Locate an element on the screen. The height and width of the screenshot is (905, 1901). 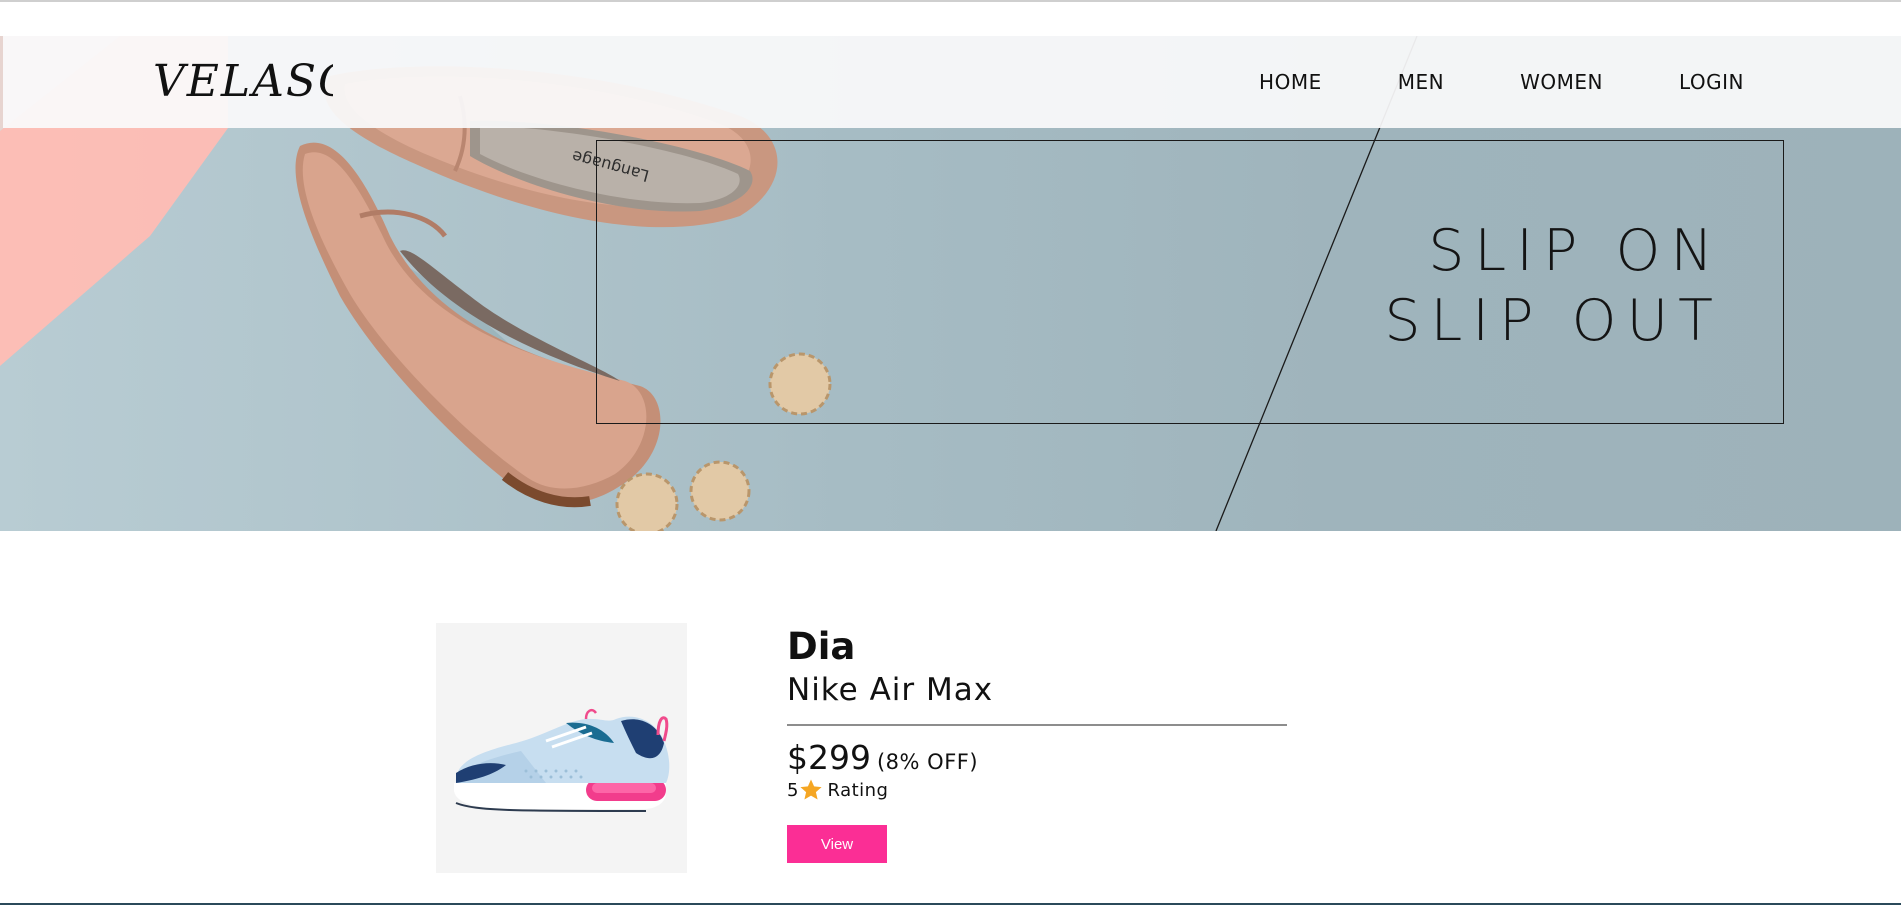
product-discount: (8% OFF) is located at coordinates (927, 762).